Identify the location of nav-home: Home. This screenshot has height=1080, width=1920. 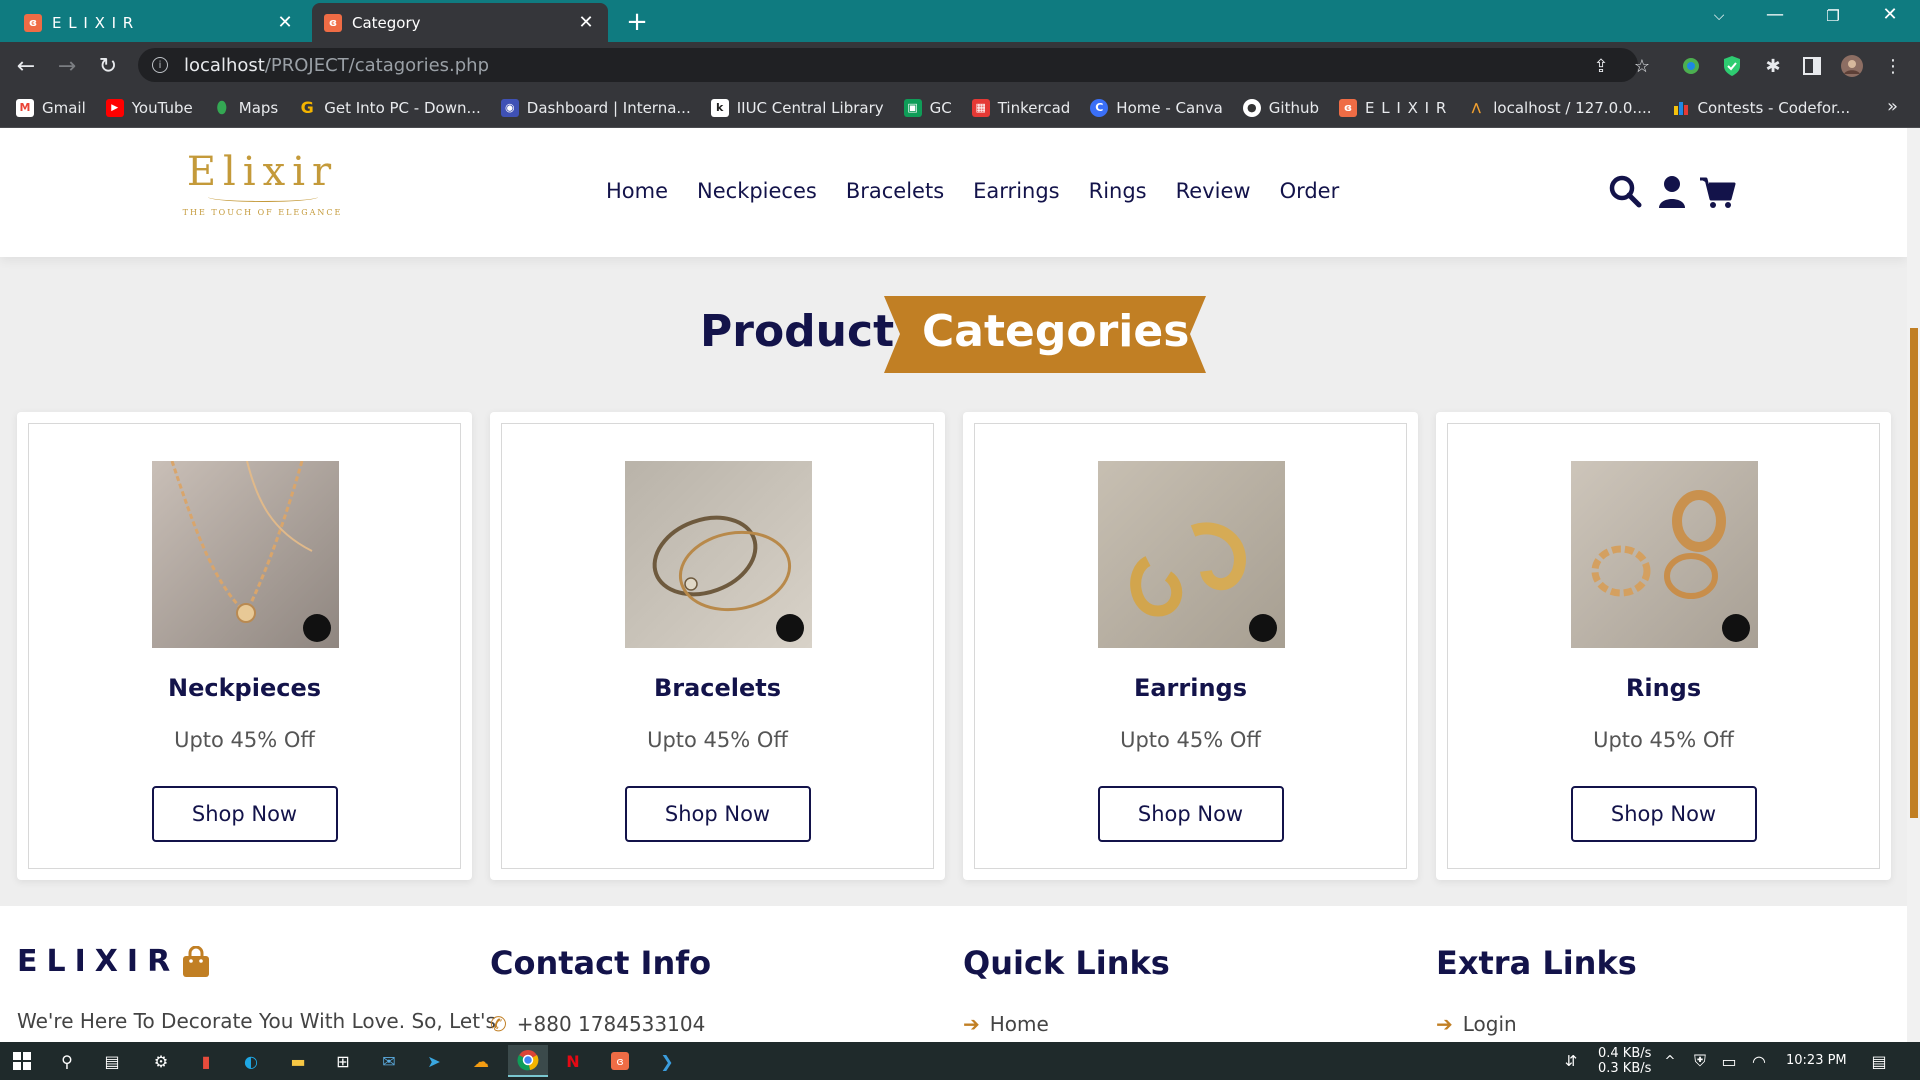
(637, 191).